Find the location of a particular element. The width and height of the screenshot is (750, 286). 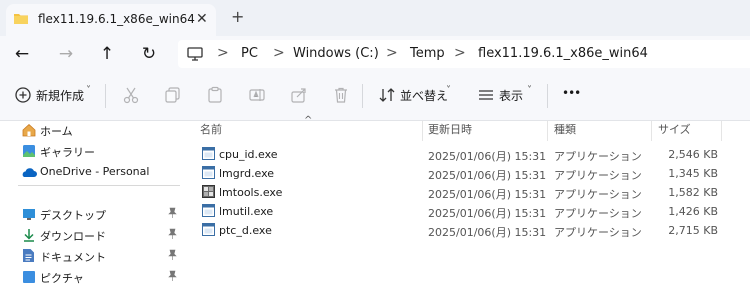

column-header-modified: 更新日時 is located at coordinates (450, 129).